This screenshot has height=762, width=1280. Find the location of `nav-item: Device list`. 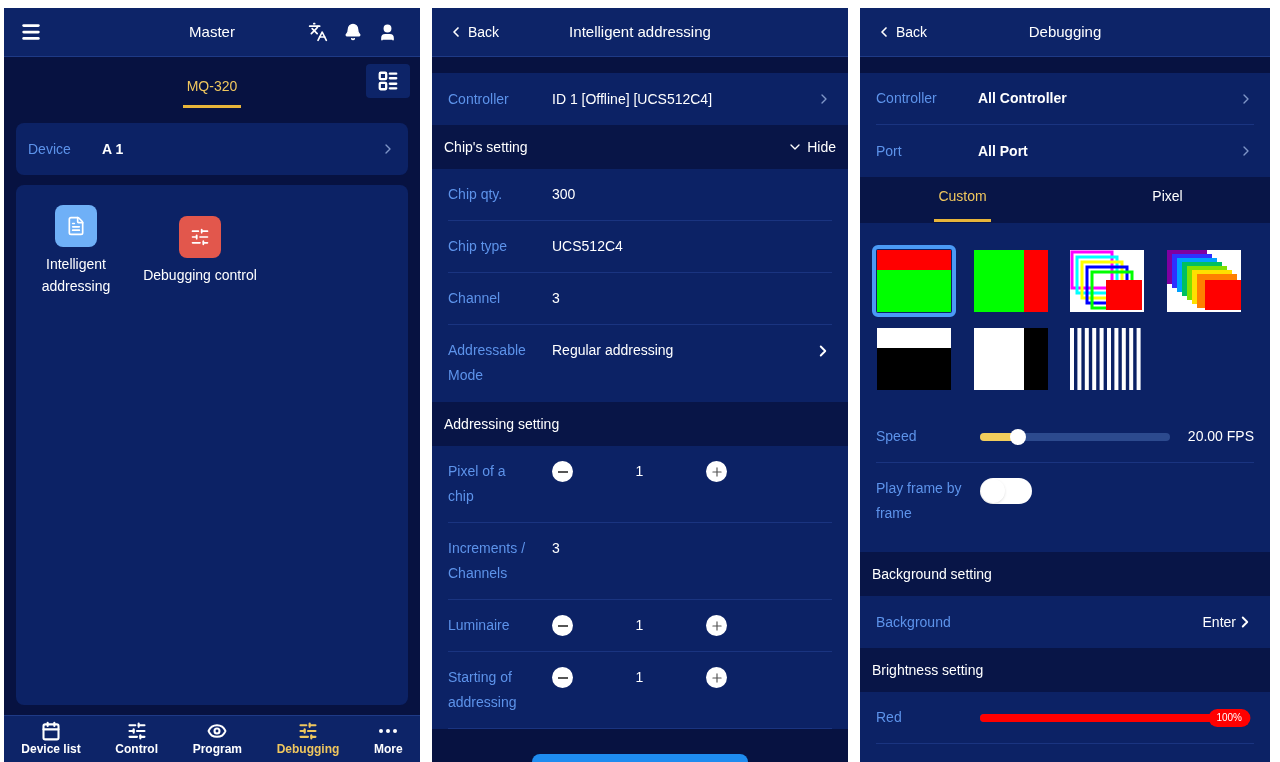

nav-item: Device list is located at coordinates (51, 739).